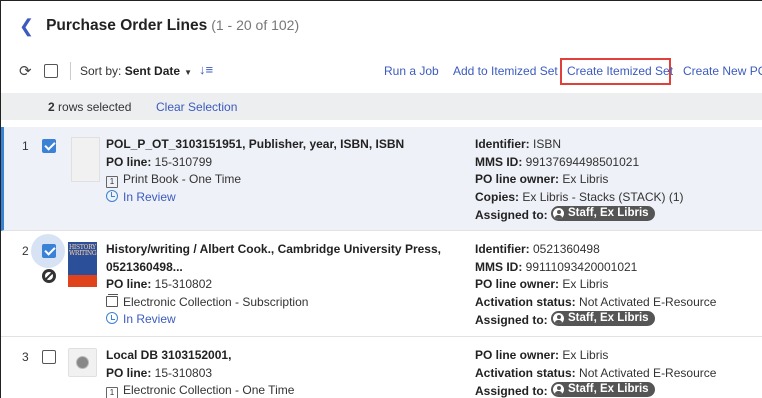 The width and height of the screenshot is (762, 398). Describe the element at coordinates (276, 163) in the screenshot. I see `po-line: PO line: 15-310799` at that location.